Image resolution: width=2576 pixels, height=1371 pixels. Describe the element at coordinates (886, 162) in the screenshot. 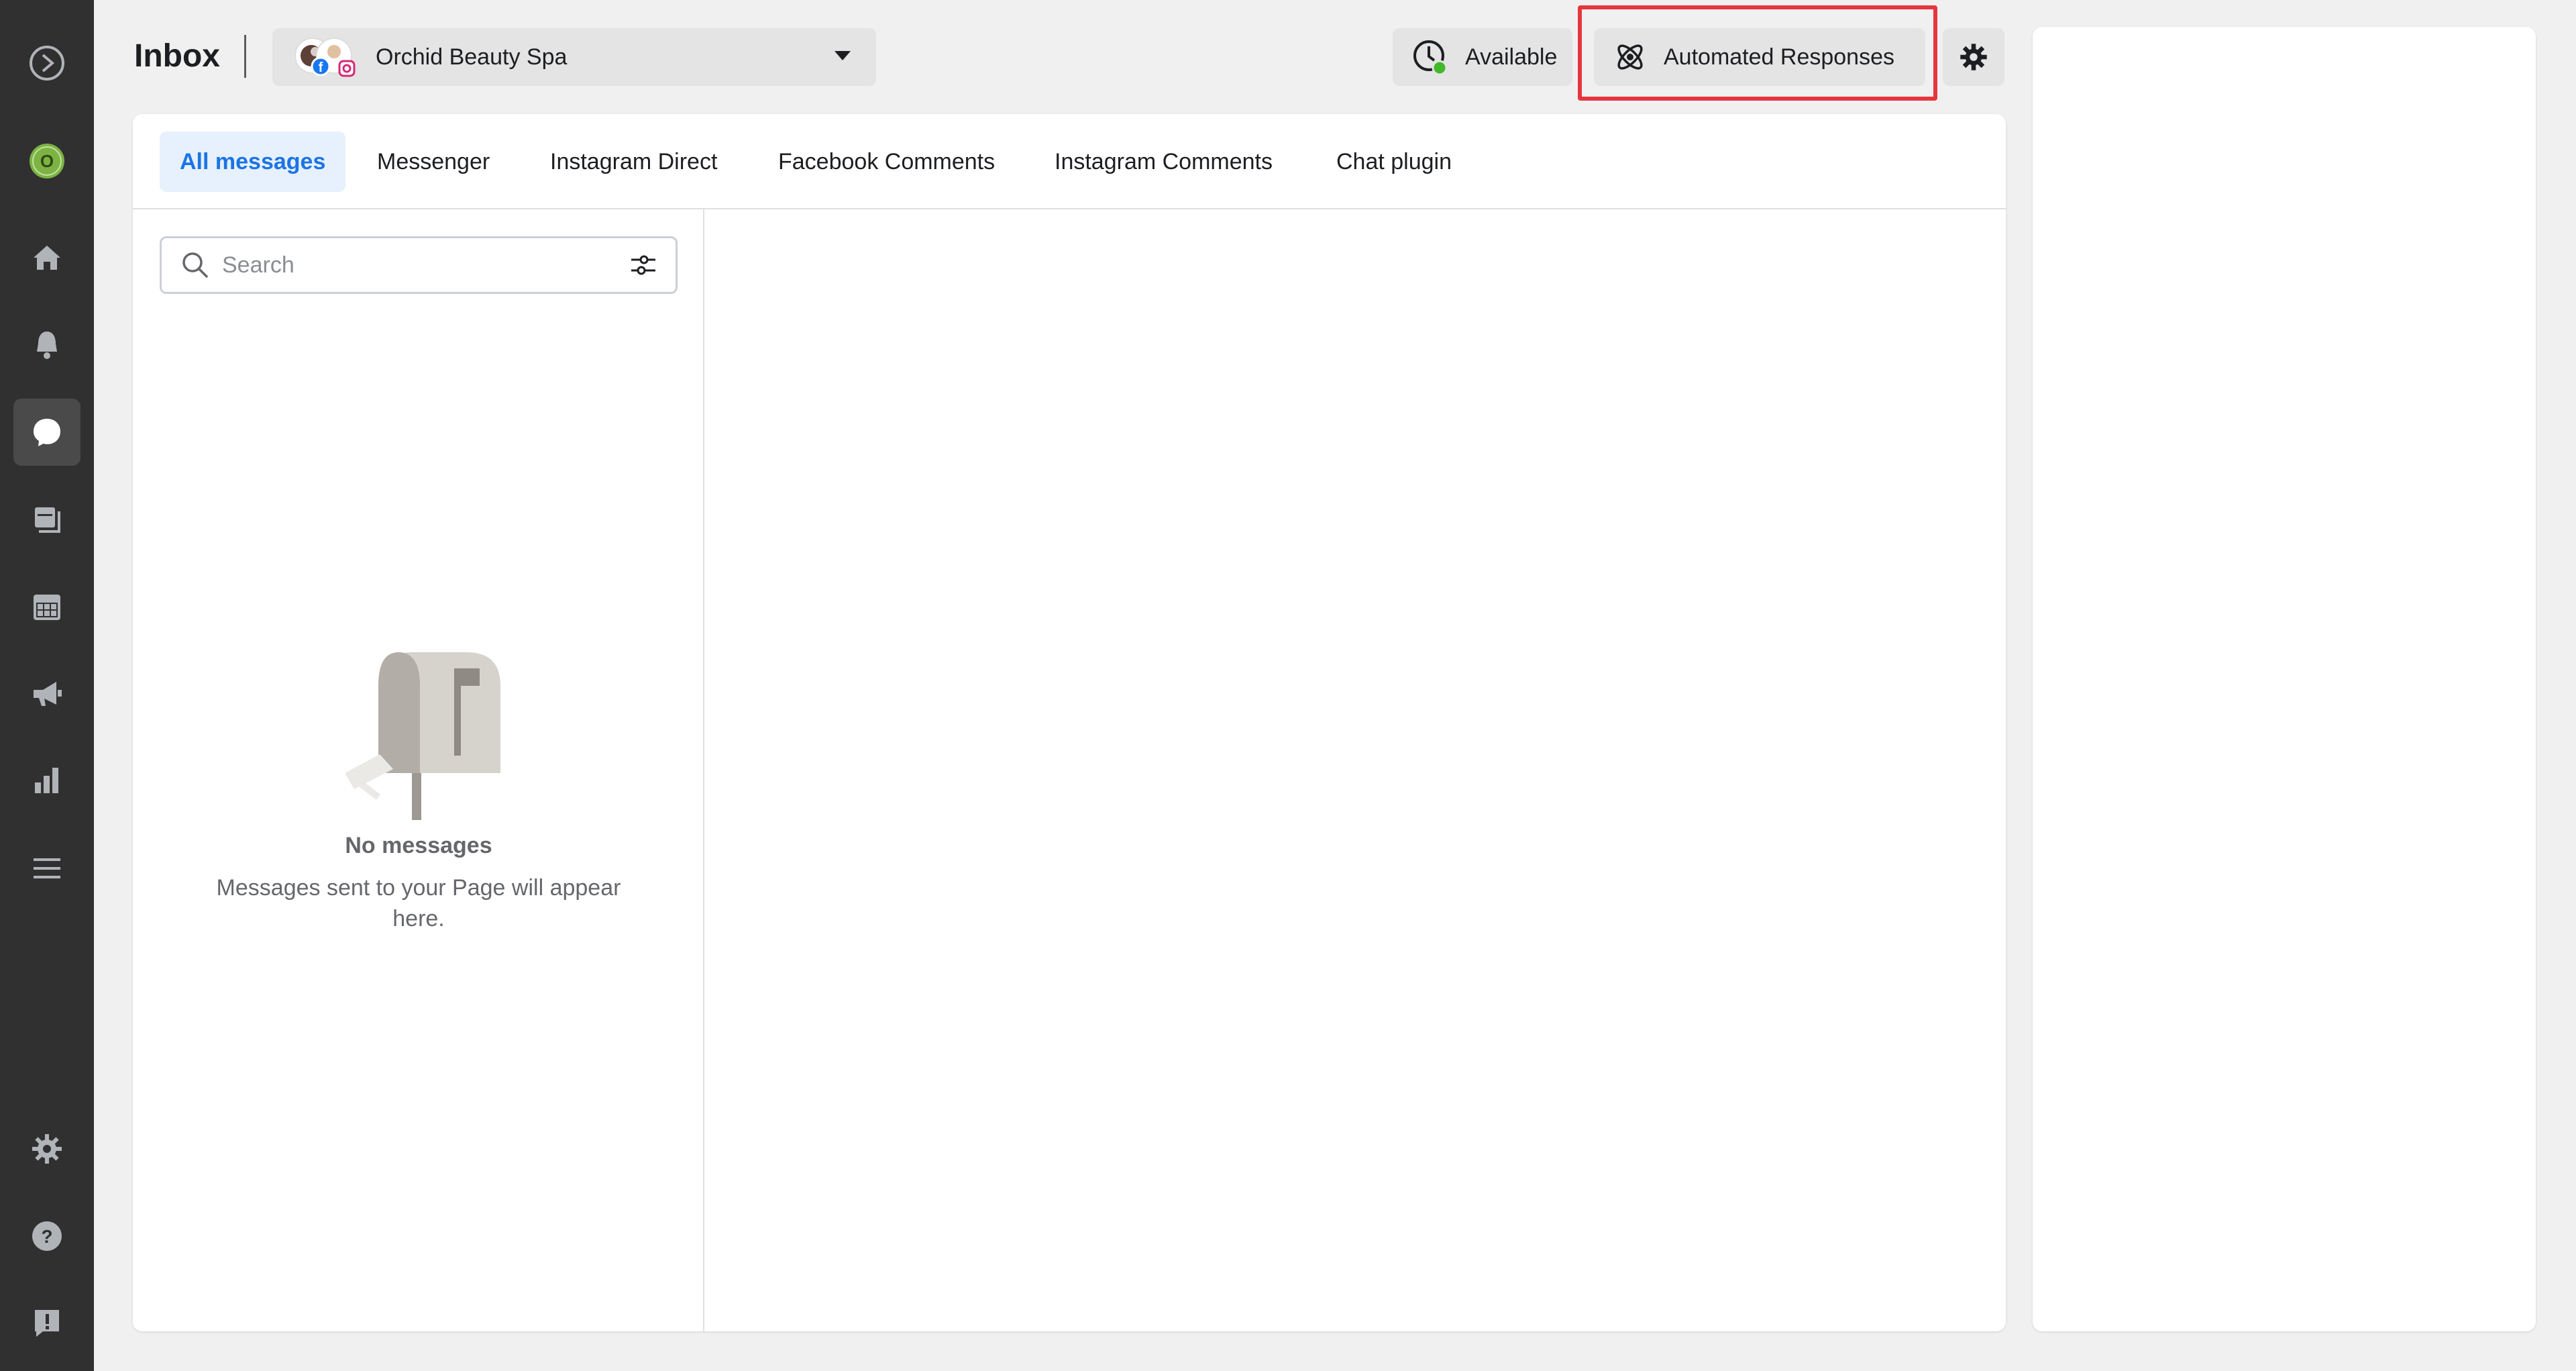

I see `tab-facebook-comments: Facebook Comments` at that location.